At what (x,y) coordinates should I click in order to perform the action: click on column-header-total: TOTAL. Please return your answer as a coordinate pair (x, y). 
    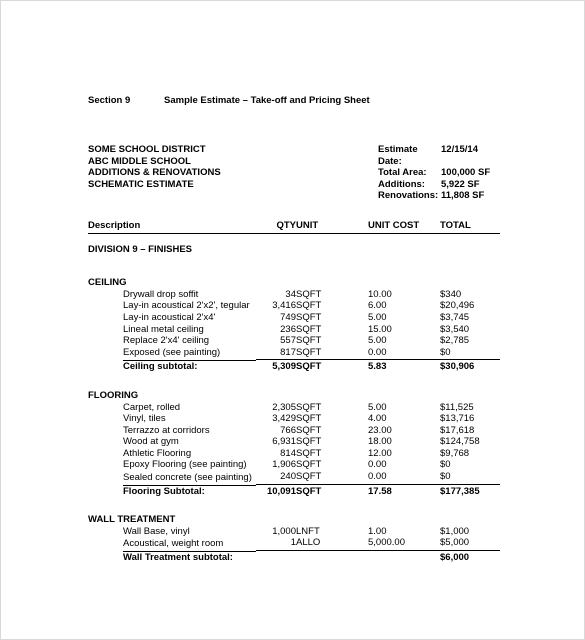
    Looking at the image, I should click on (470, 226).